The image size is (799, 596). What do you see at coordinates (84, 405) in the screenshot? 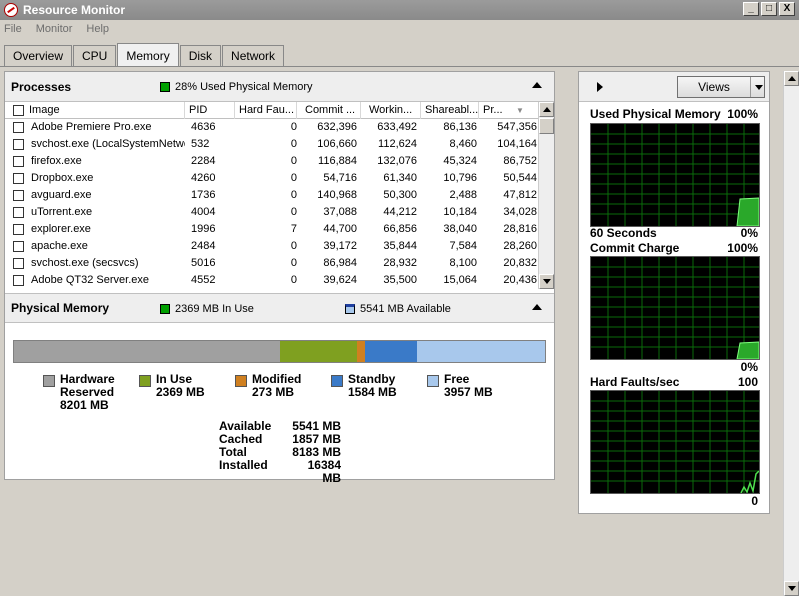
I see `legend-value: 8201 MB` at bounding box center [84, 405].